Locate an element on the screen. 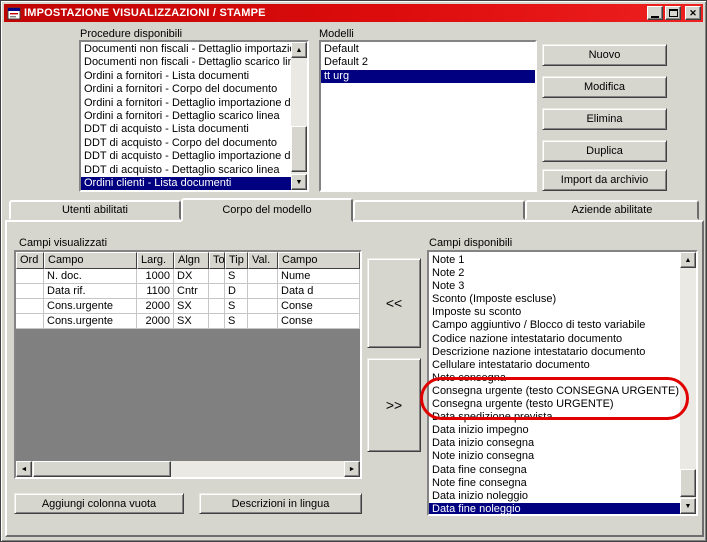 The height and width of the screenshot is (542, 707). list-item: Note inizio consegna is located at coordinates (554, 456).